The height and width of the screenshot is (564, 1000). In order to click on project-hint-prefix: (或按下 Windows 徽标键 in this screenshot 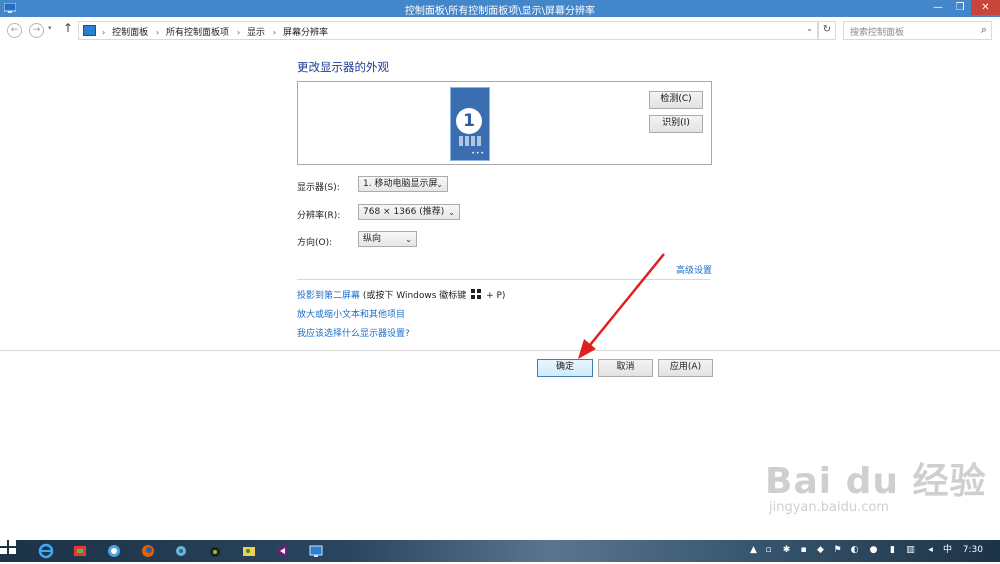, I will do `click(414, 296)`.